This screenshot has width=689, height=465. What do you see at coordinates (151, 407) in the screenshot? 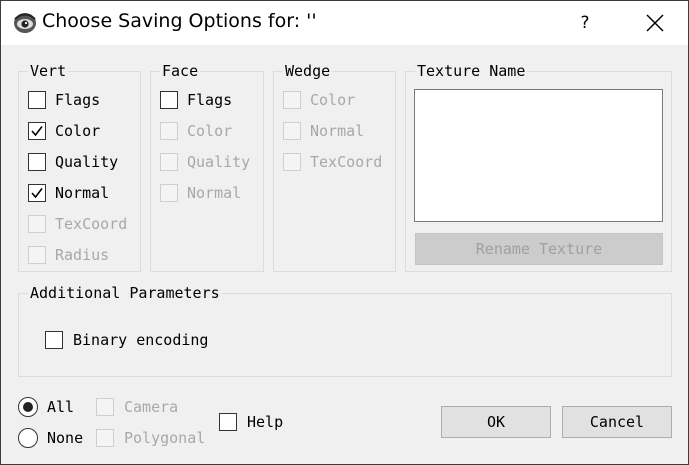
I see `camera-label: Camera` at bounding box center [151, 407].